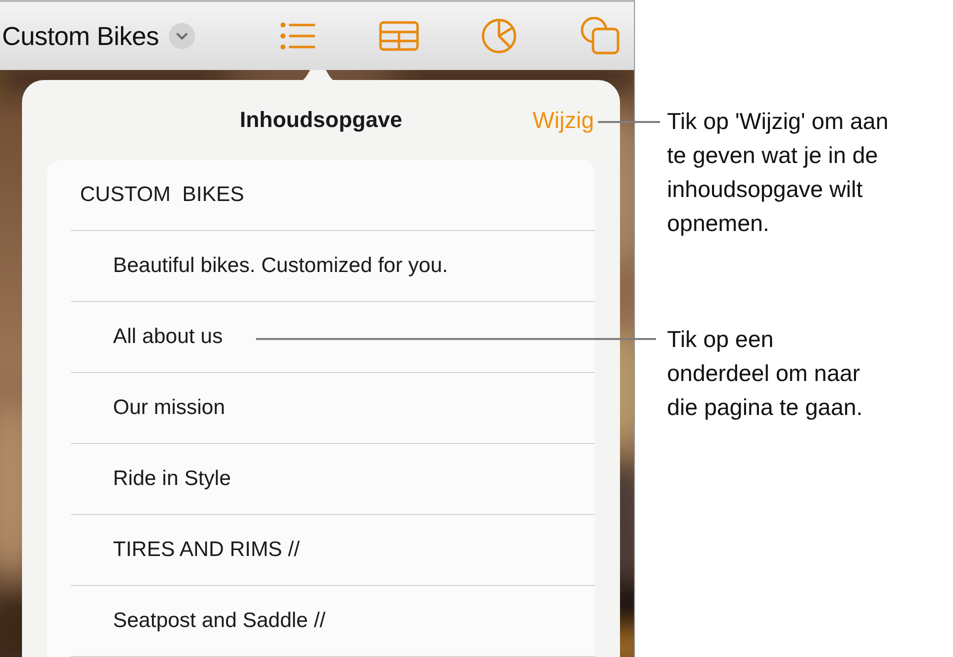 This screenshot has height=657, width=953. Describe the element at coordinates (398, 36) in the screenshot. I see `table-icon` at that location.